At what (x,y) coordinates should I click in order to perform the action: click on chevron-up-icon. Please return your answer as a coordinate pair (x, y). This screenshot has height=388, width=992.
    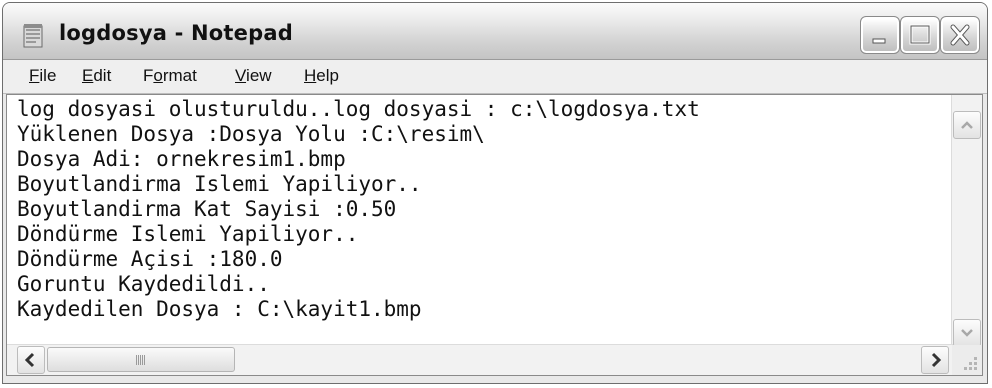
    Looking at the image, I should click on (967, 125).